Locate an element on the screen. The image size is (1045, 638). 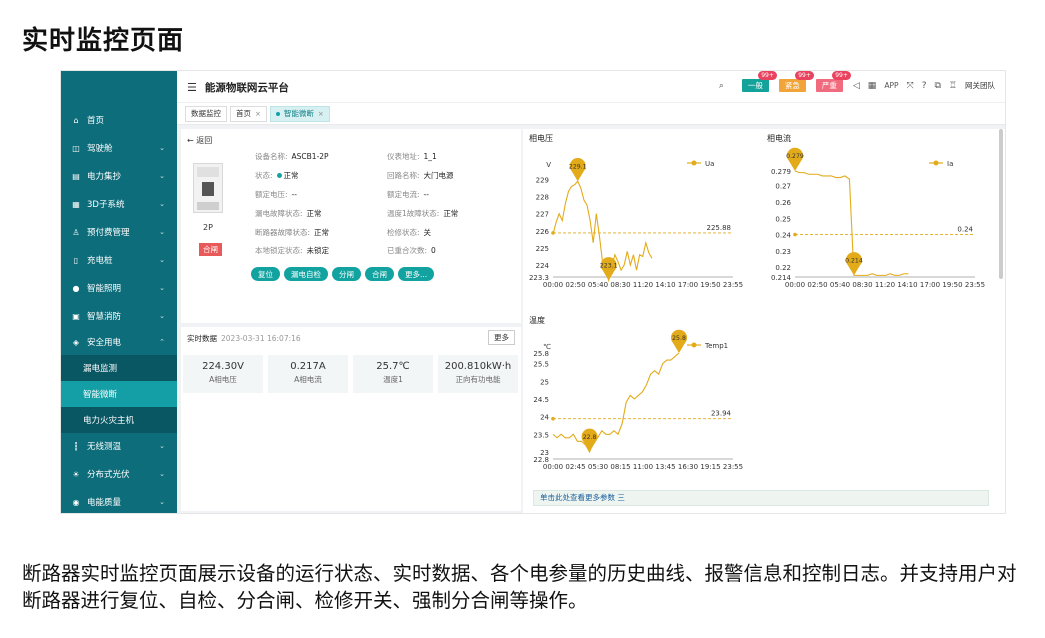
sidebar-item-0: ⌂ 首页 is located at coordinates (119, 120).